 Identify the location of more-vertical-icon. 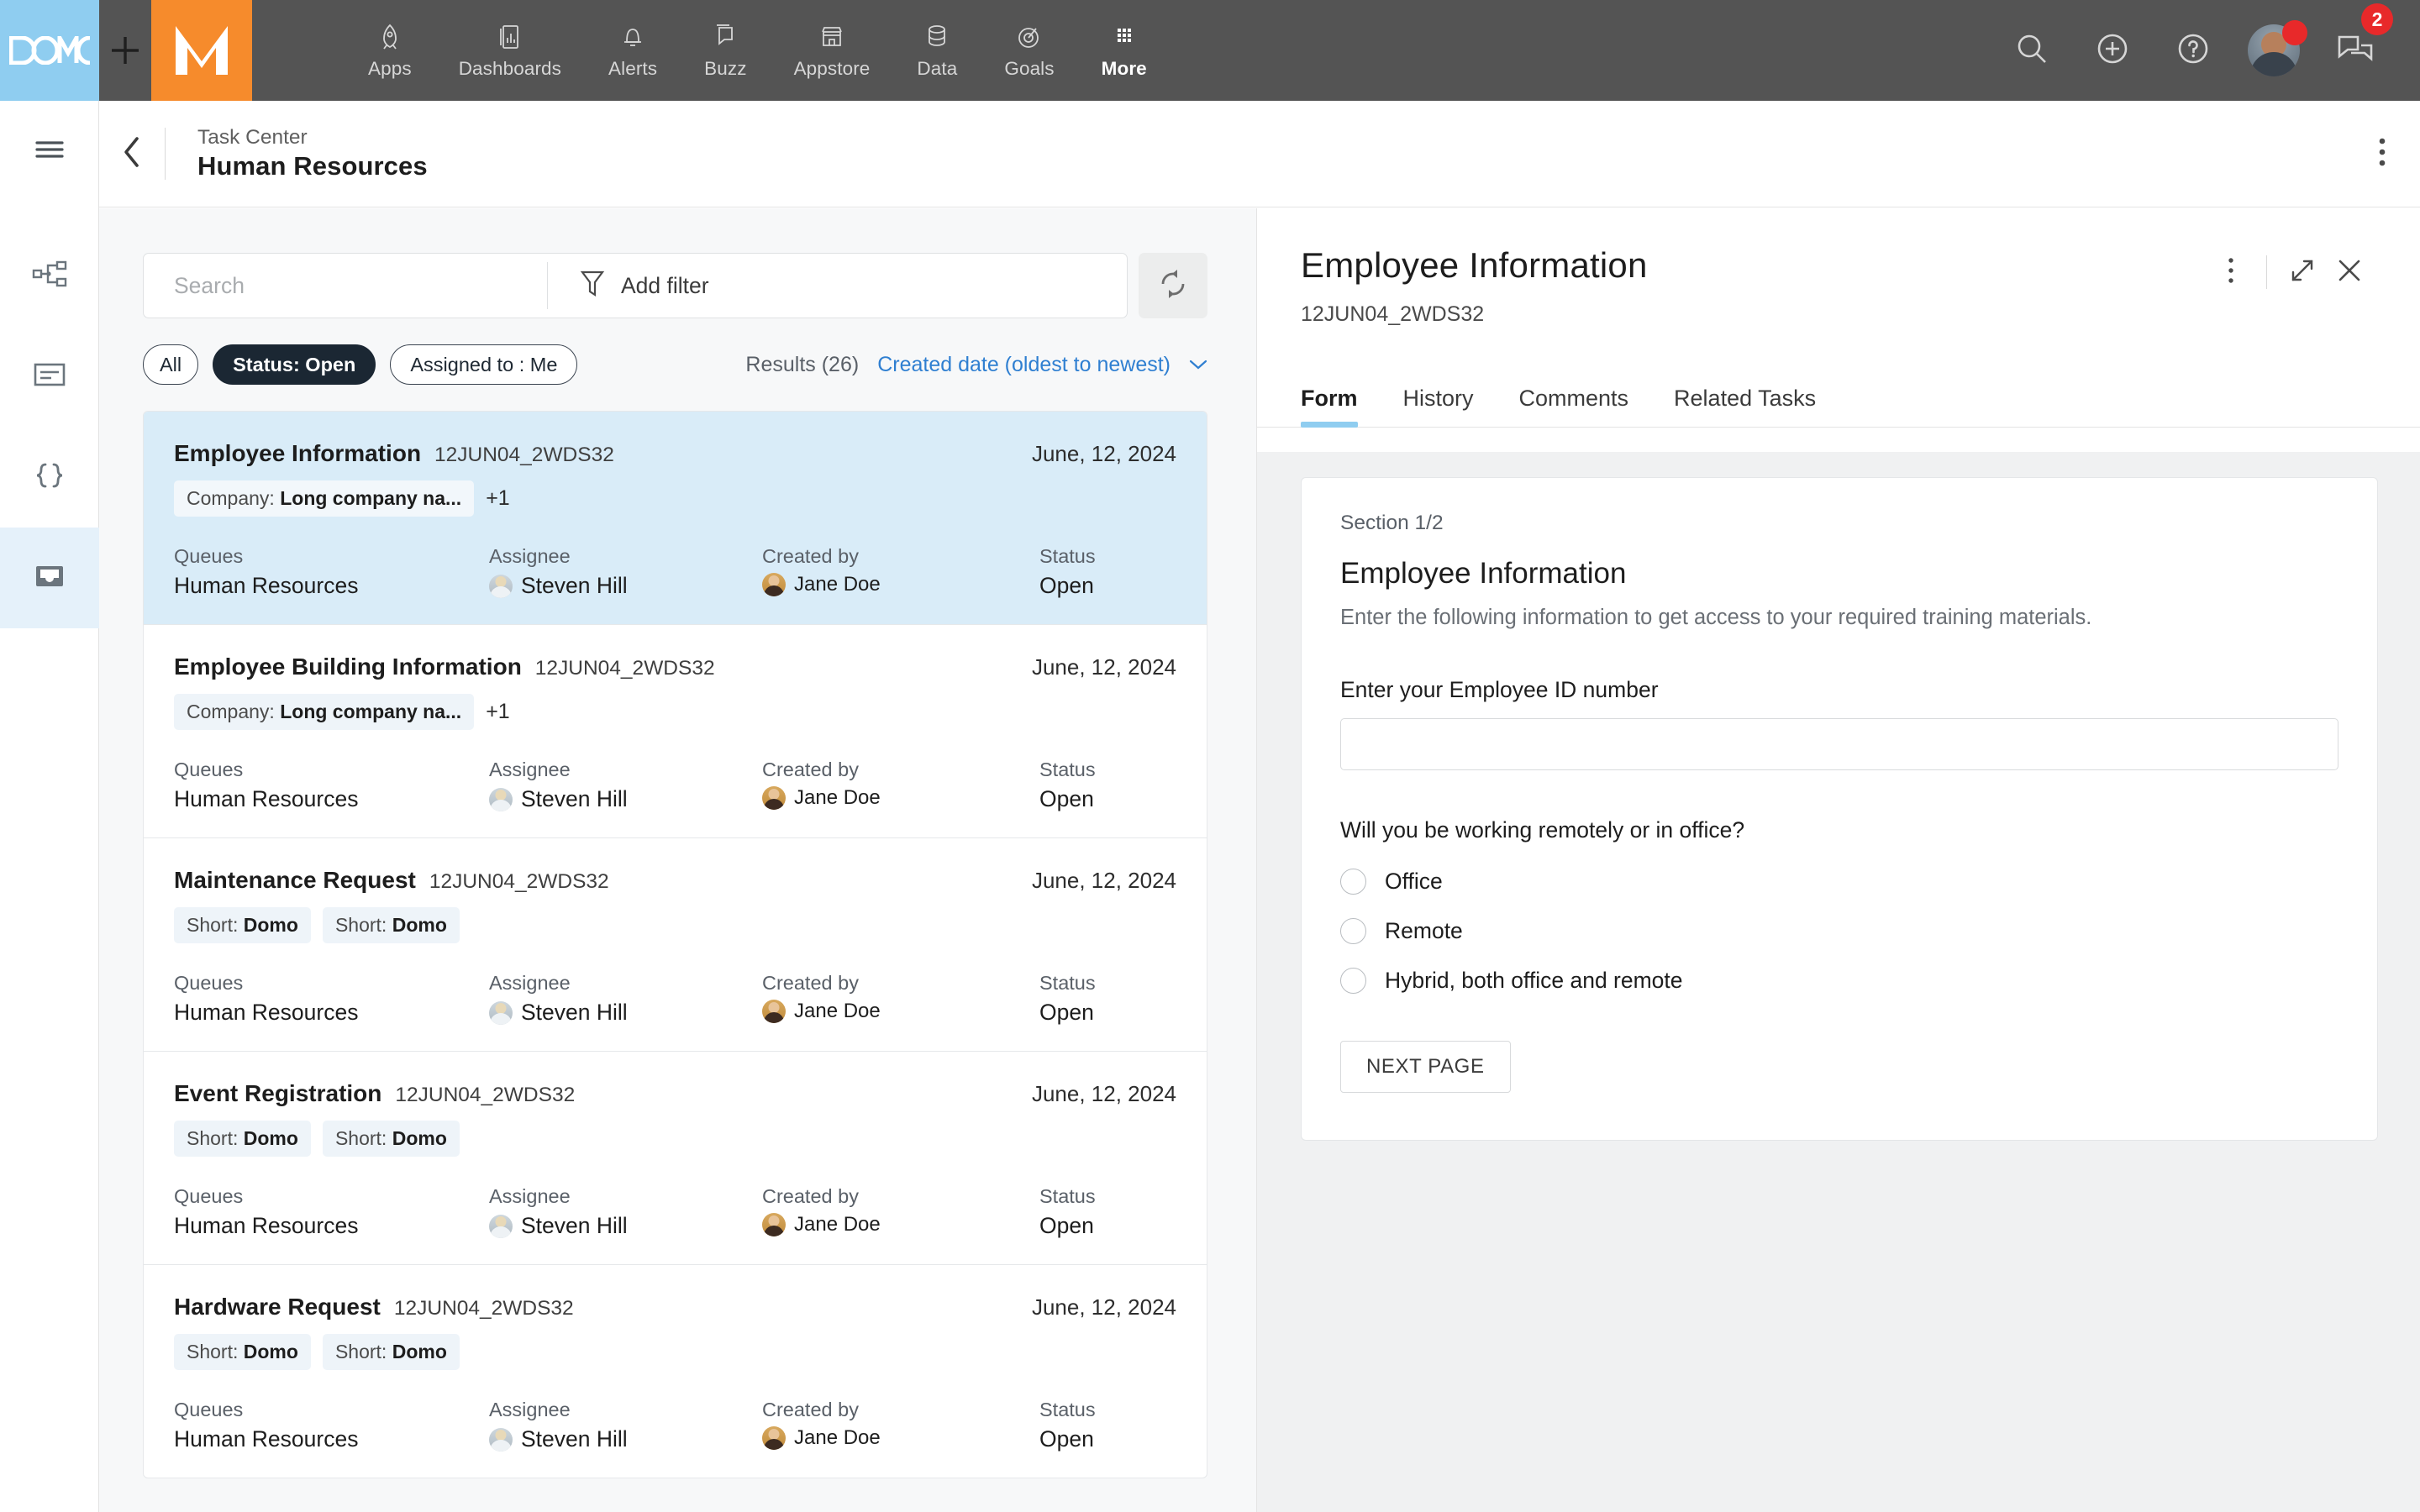
(2382, 155).